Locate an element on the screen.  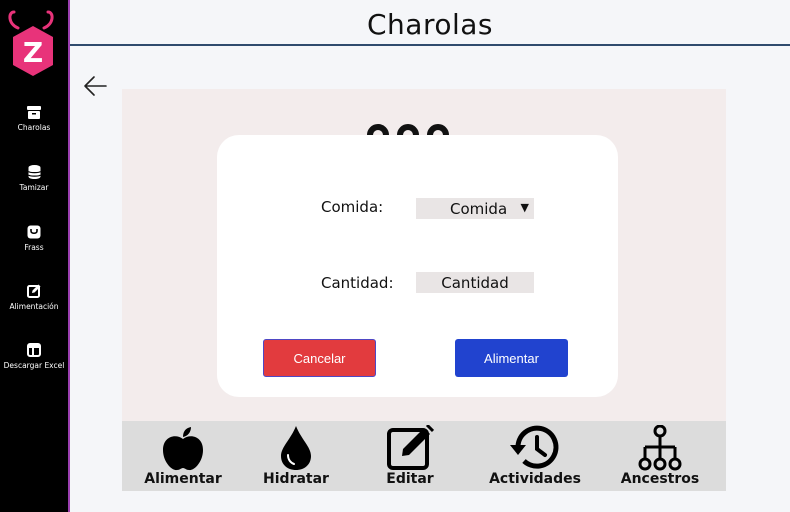
food-label: Comida: is located at coordinates (352, 207).